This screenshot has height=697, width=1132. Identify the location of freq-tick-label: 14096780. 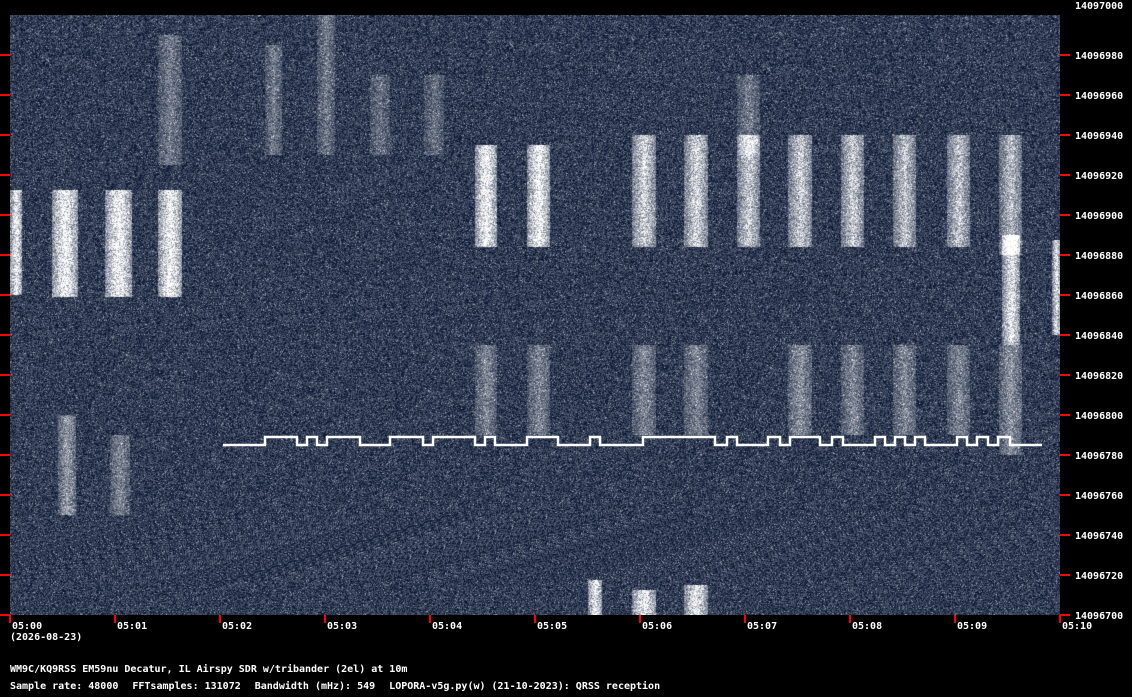
(1099, 456).